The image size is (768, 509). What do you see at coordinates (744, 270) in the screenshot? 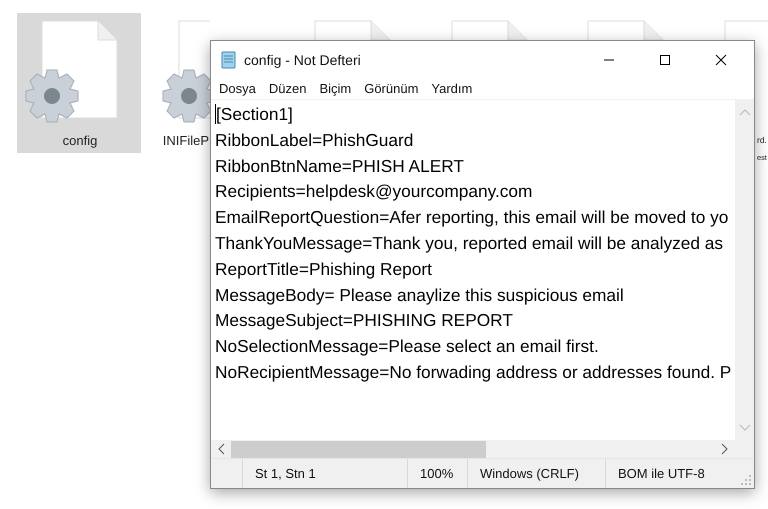
I see `vertical-scrollbar` at bounding box center [744, 270].